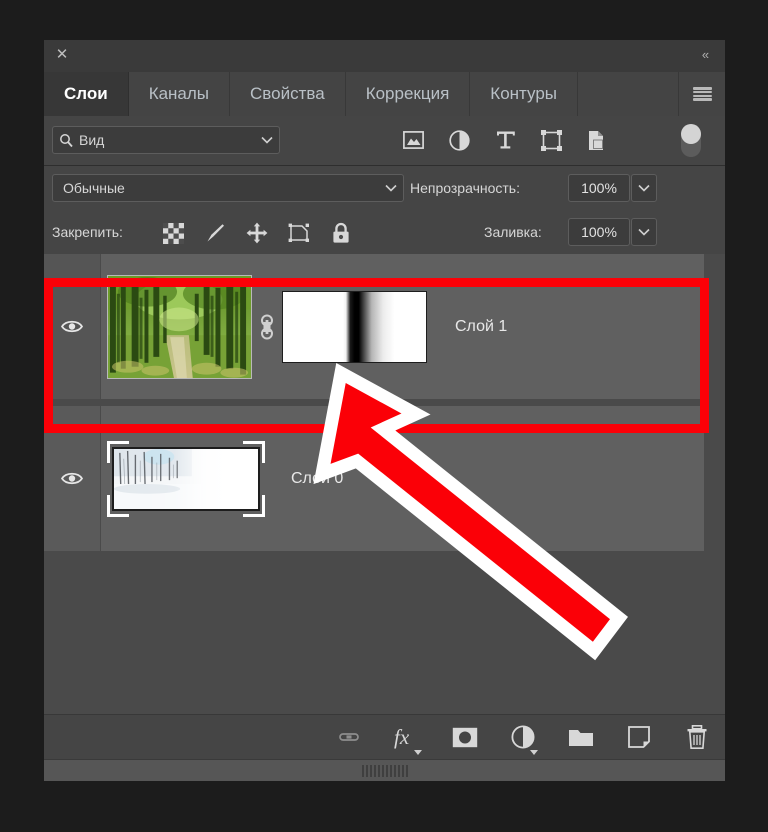 This screenshot has height=832, width=768. What do you see at coordinates (66, 140) in the screenshot?
I see `search-icon` at bounding box center [66, 140].